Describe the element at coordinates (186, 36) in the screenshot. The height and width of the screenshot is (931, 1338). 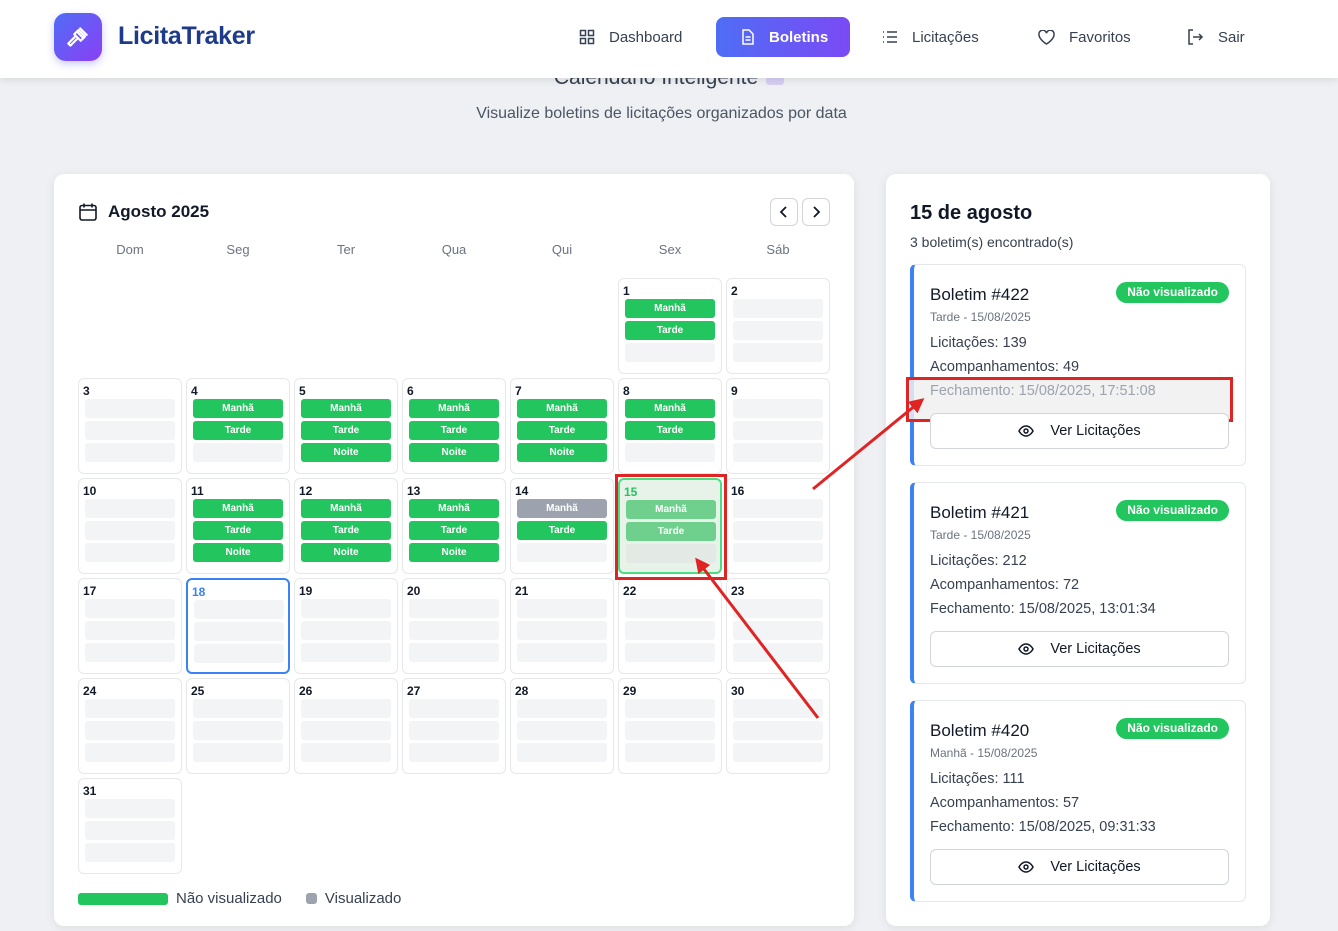
I see `brand-name: LicitaTraker` at that location.